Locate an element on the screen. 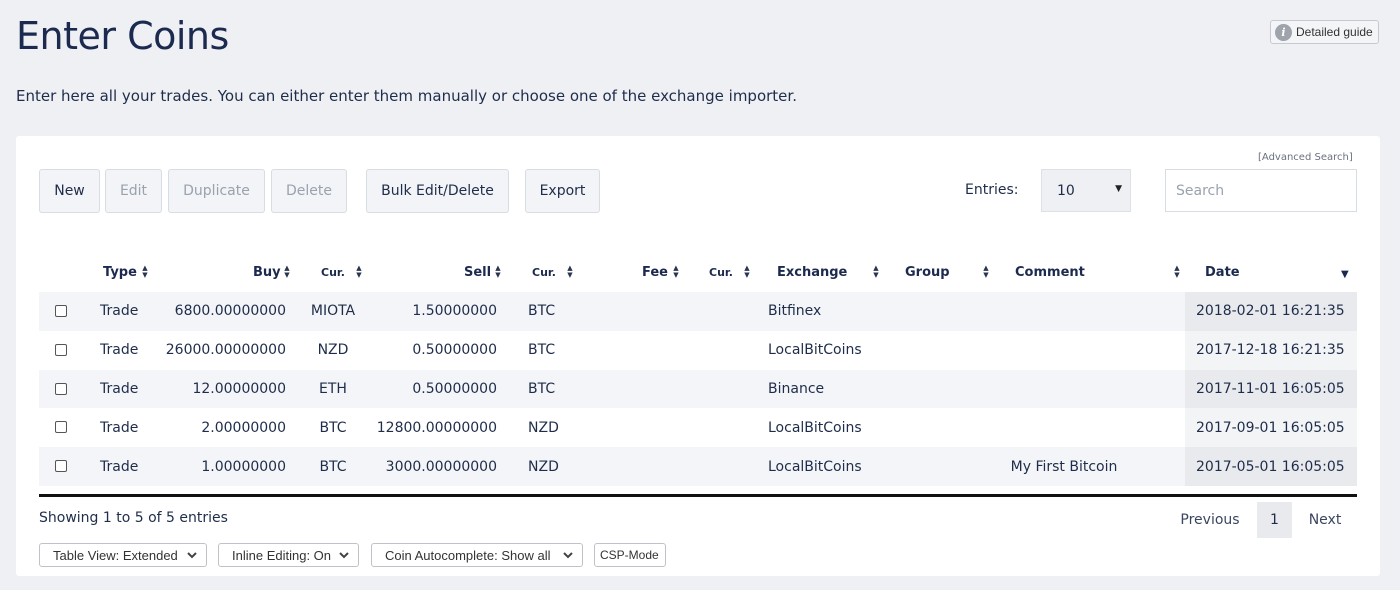  search-input is located at coordinates (1261, 190).